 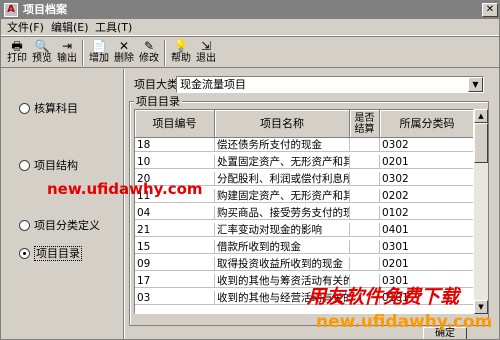 I want to click on cell-name: 偿还债务所支付的现金, so click(x=282, y=145).